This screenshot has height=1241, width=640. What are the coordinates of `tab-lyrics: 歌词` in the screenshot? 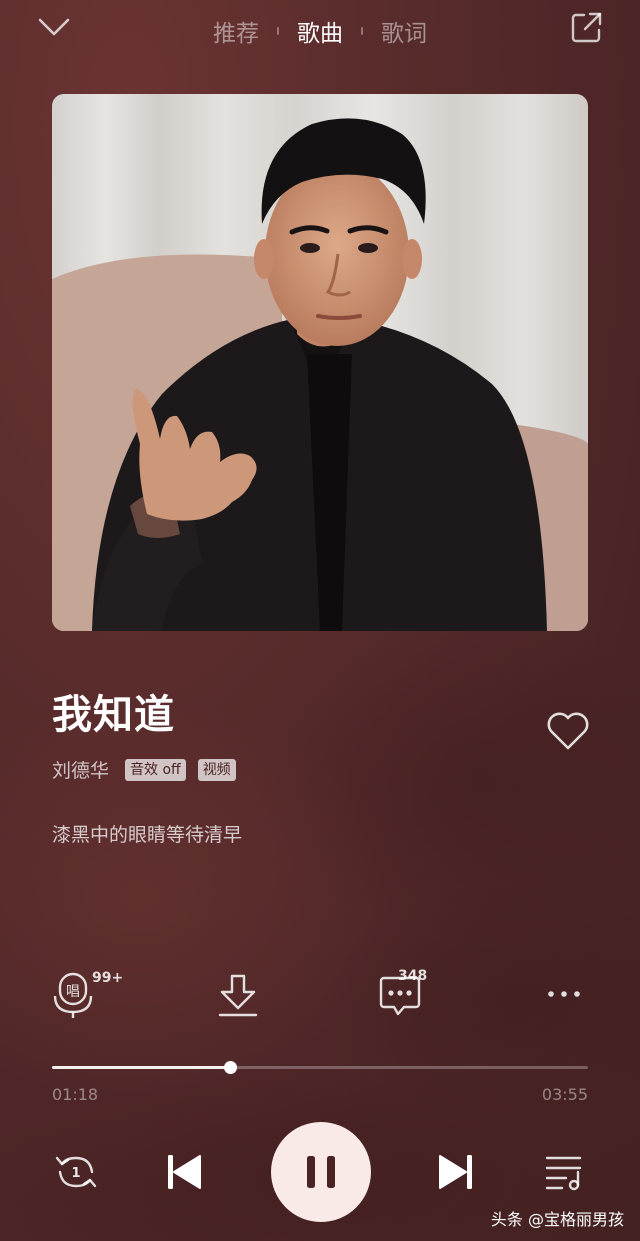 It's located at (404, 31).